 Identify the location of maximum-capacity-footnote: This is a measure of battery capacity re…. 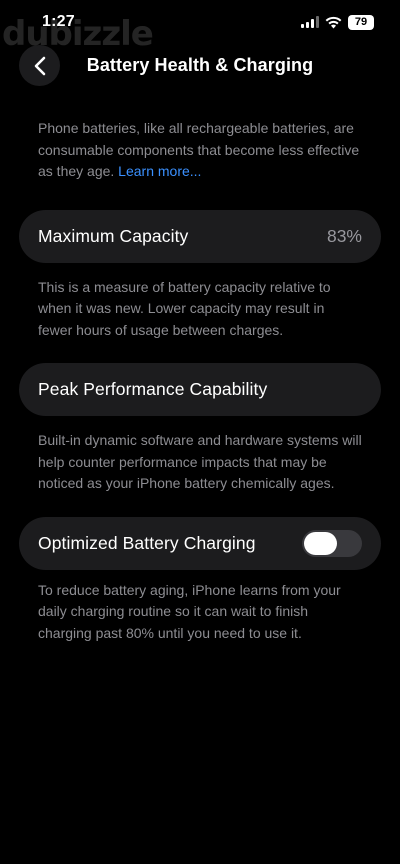
(184, 308).